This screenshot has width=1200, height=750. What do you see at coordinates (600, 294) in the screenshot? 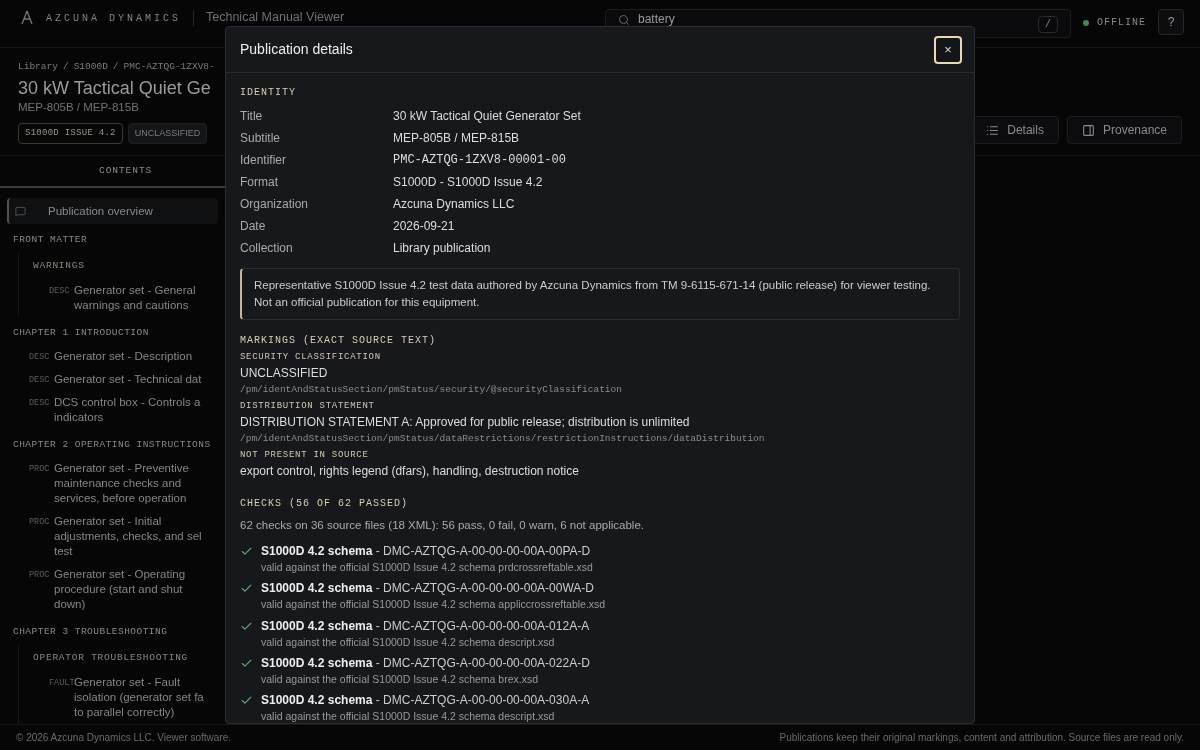
I see `notice-banner: Representative S1000D Issue 4.2 test data authored by Azcuna Dynamics from TM 9-6115-671-14 (public release) for viewer testing. Not an official publication for this equipment.` at bounding box center [600, 294].